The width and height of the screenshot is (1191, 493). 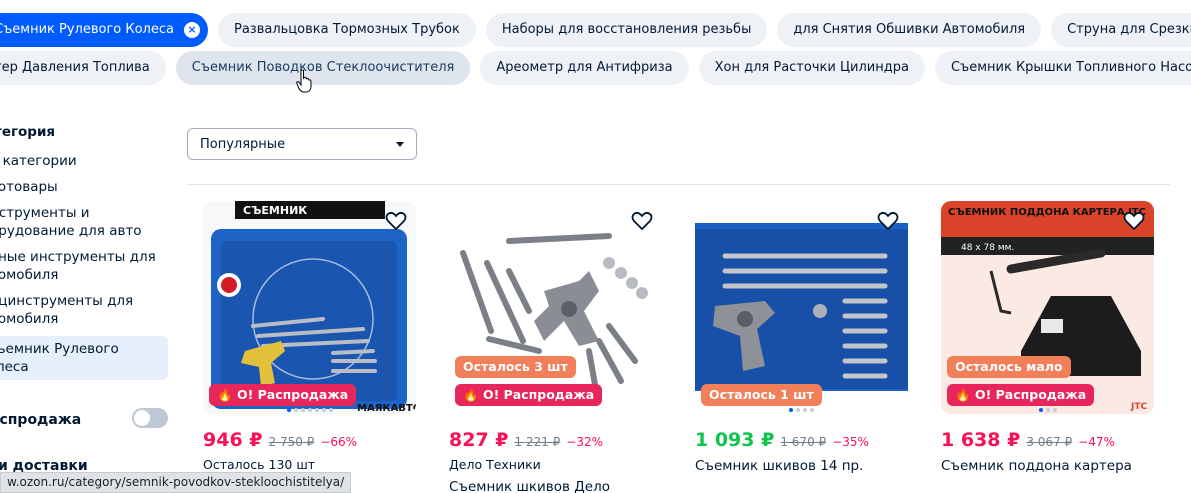 I want to click on discount: −66%, so click(x=339, y=442).